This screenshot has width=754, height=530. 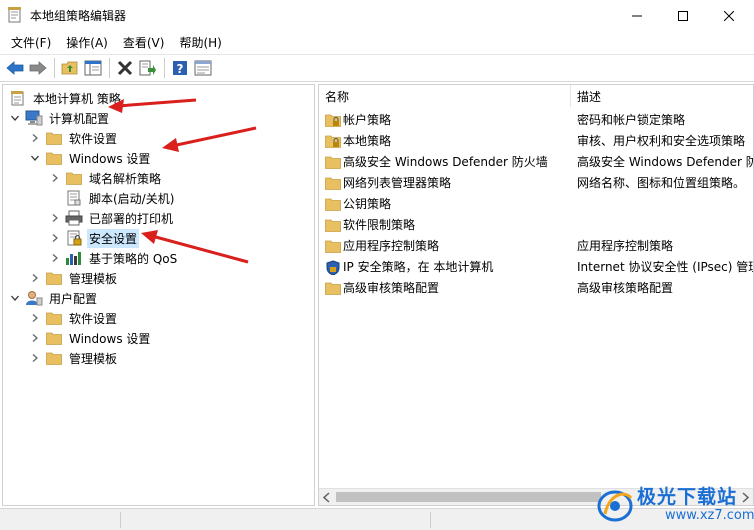 I want to click on menu-view: 查看(V), so click(x=144, y=42).